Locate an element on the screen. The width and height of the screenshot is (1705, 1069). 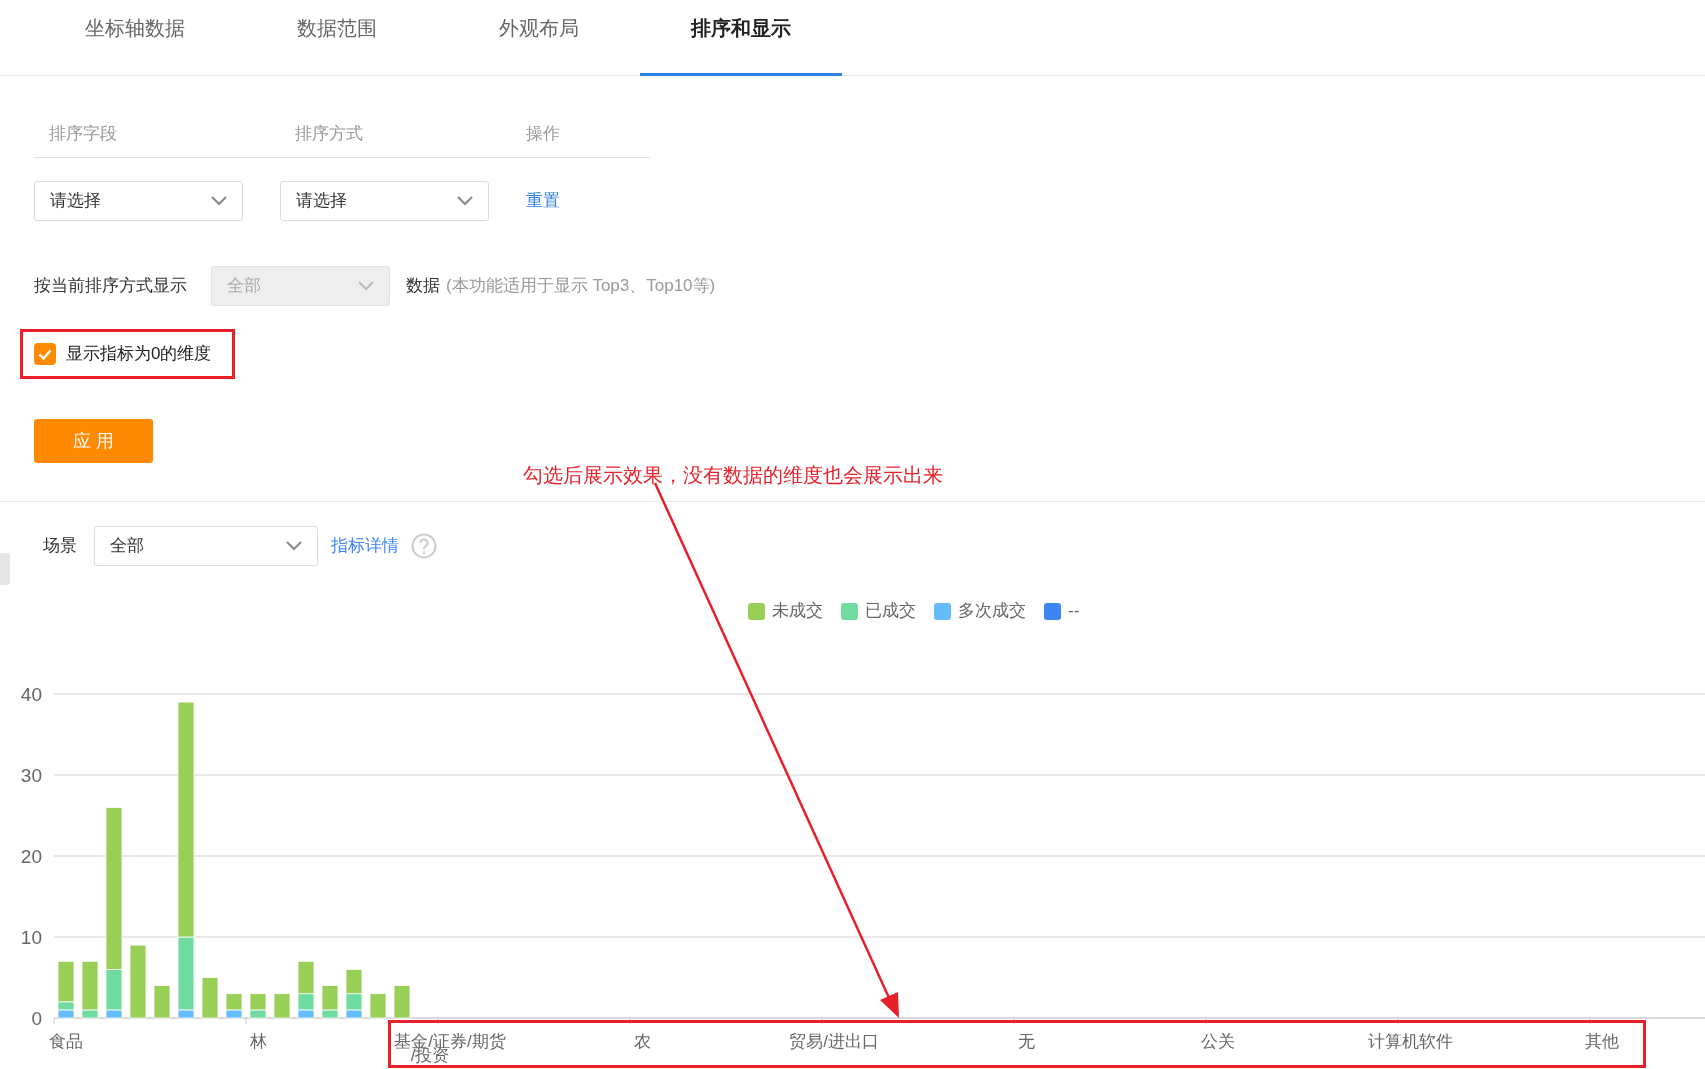
annotation-text: 勾选后展示效果，没有数据的维度也会展示出来 is located at coordinates (733, 475).